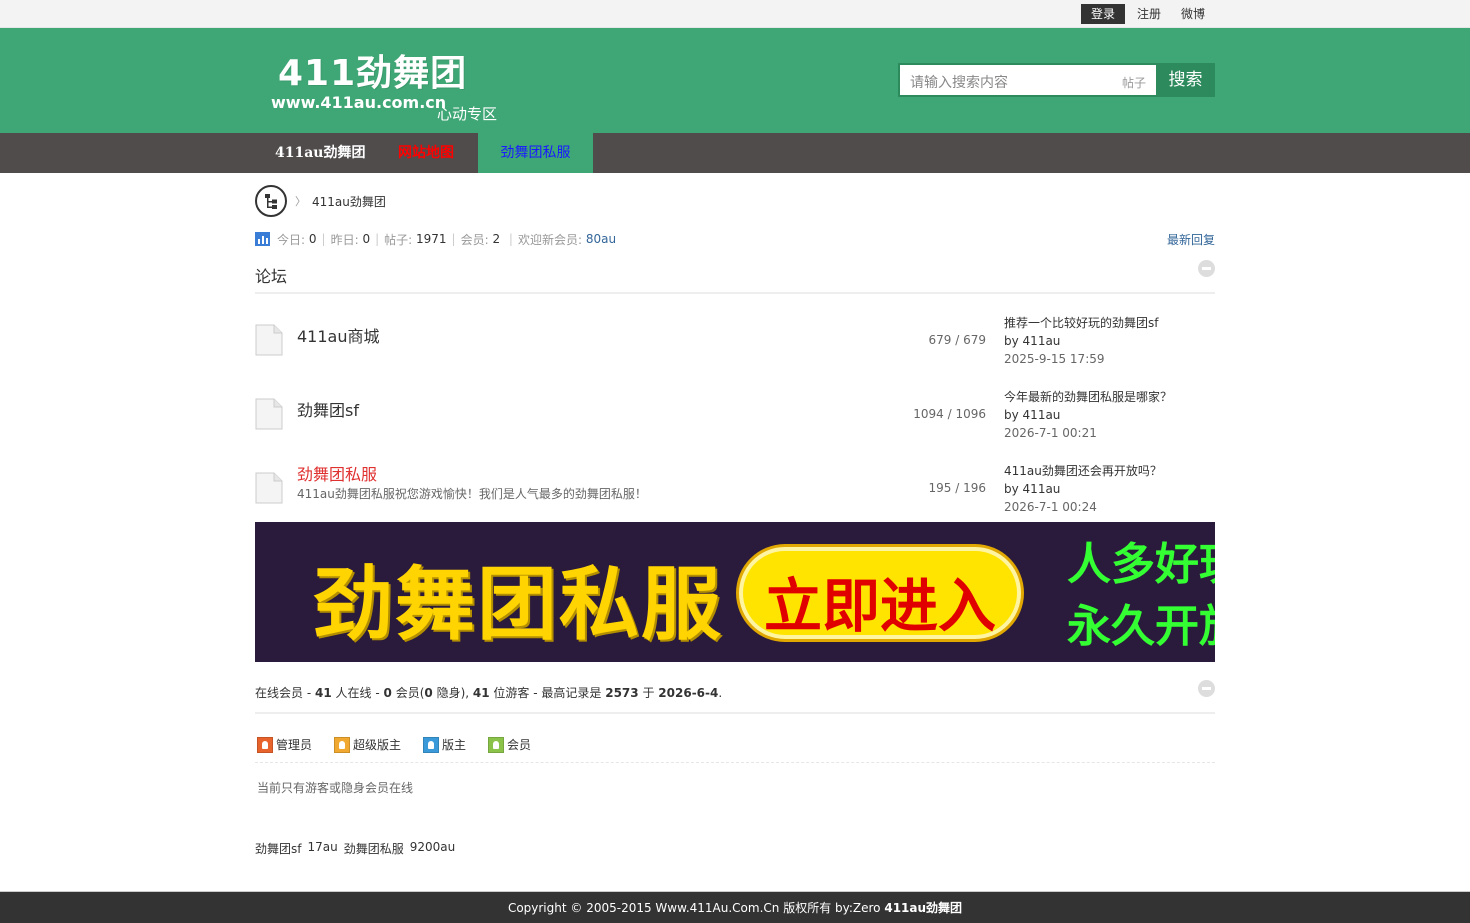 Image resolution: width=1470 pixels, height=923 pixels. Describe the element at coordinates (1141, 564) in the screenshot. I see `banner-slogan-line1: 人多好玩` at that location.